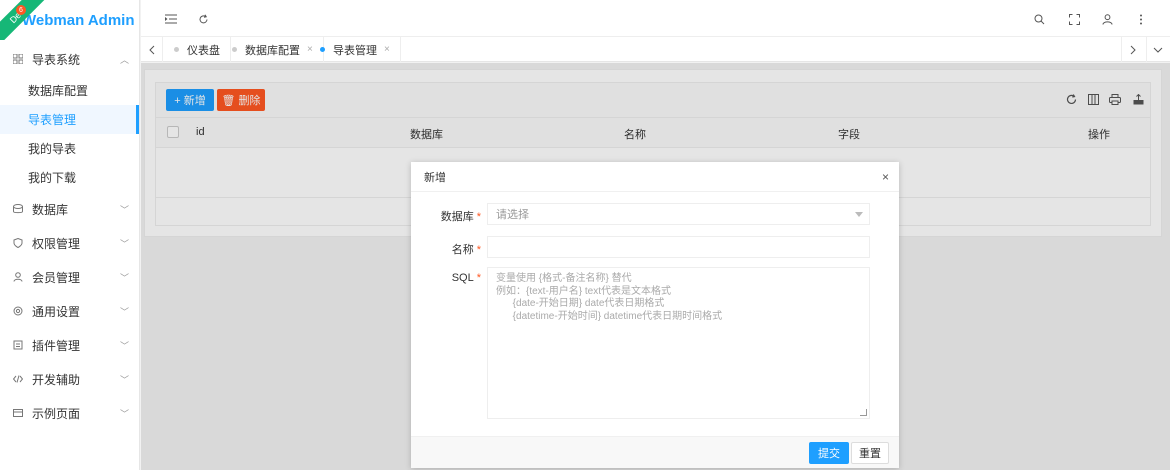 The width and height of the screenshot is (1170, 470). I want to click on tab-label: 导表管理, so click(355, 50).